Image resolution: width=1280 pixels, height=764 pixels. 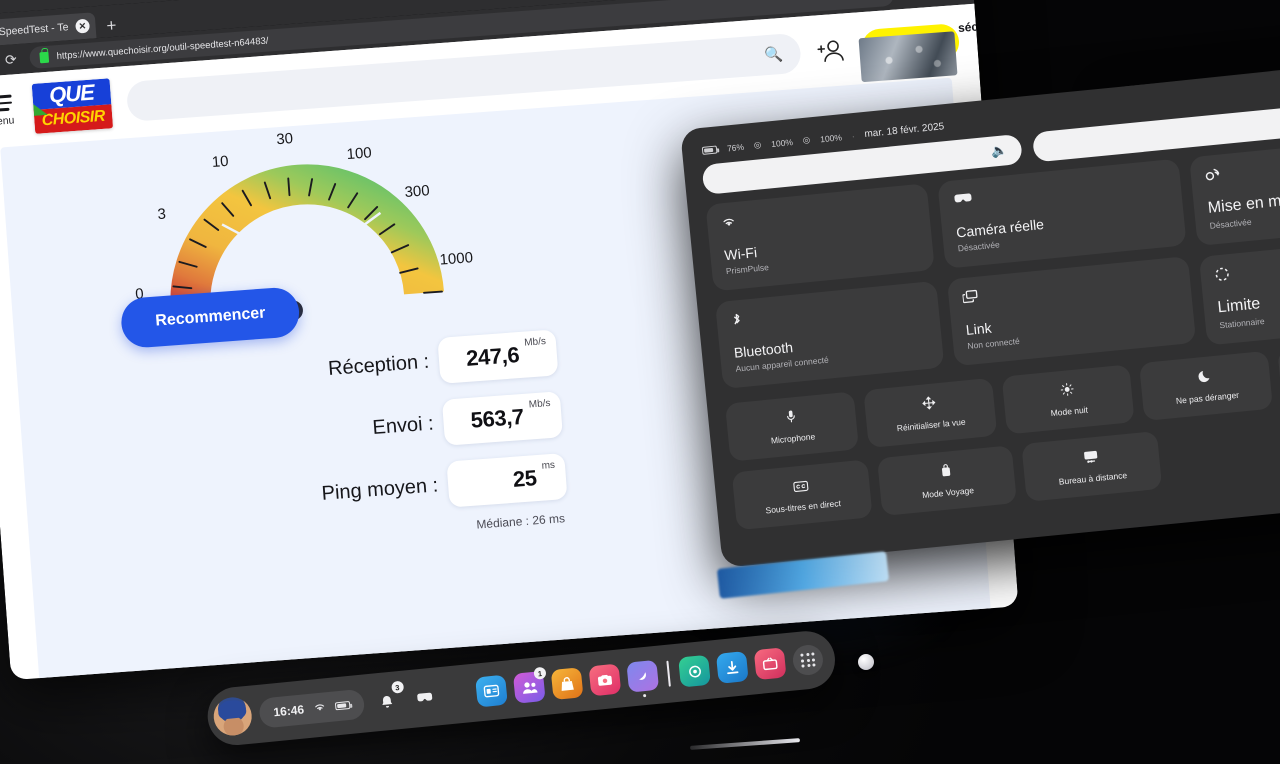 I want to click on toggle-recenter: Réinitialiser la vue, so click(x=930, y=413).